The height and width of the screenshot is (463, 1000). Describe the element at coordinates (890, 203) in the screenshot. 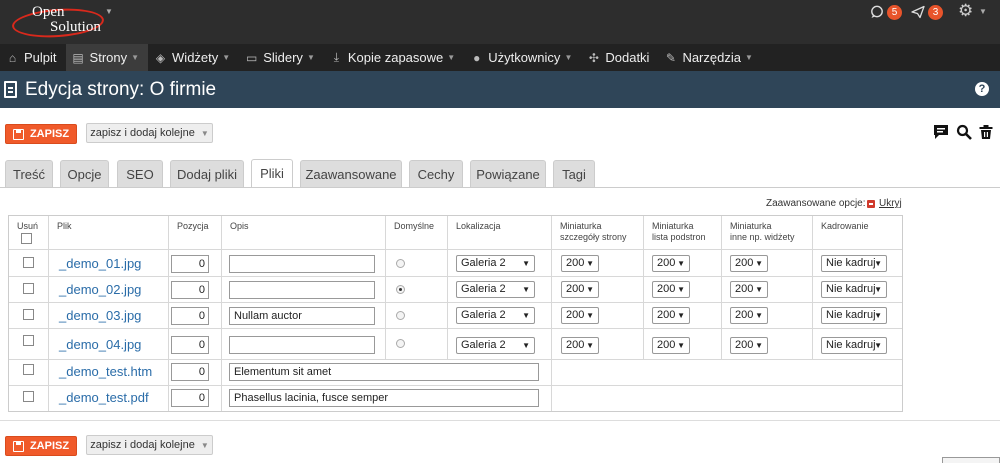

I see `hide-advanced-link: Ukryj` at that location.